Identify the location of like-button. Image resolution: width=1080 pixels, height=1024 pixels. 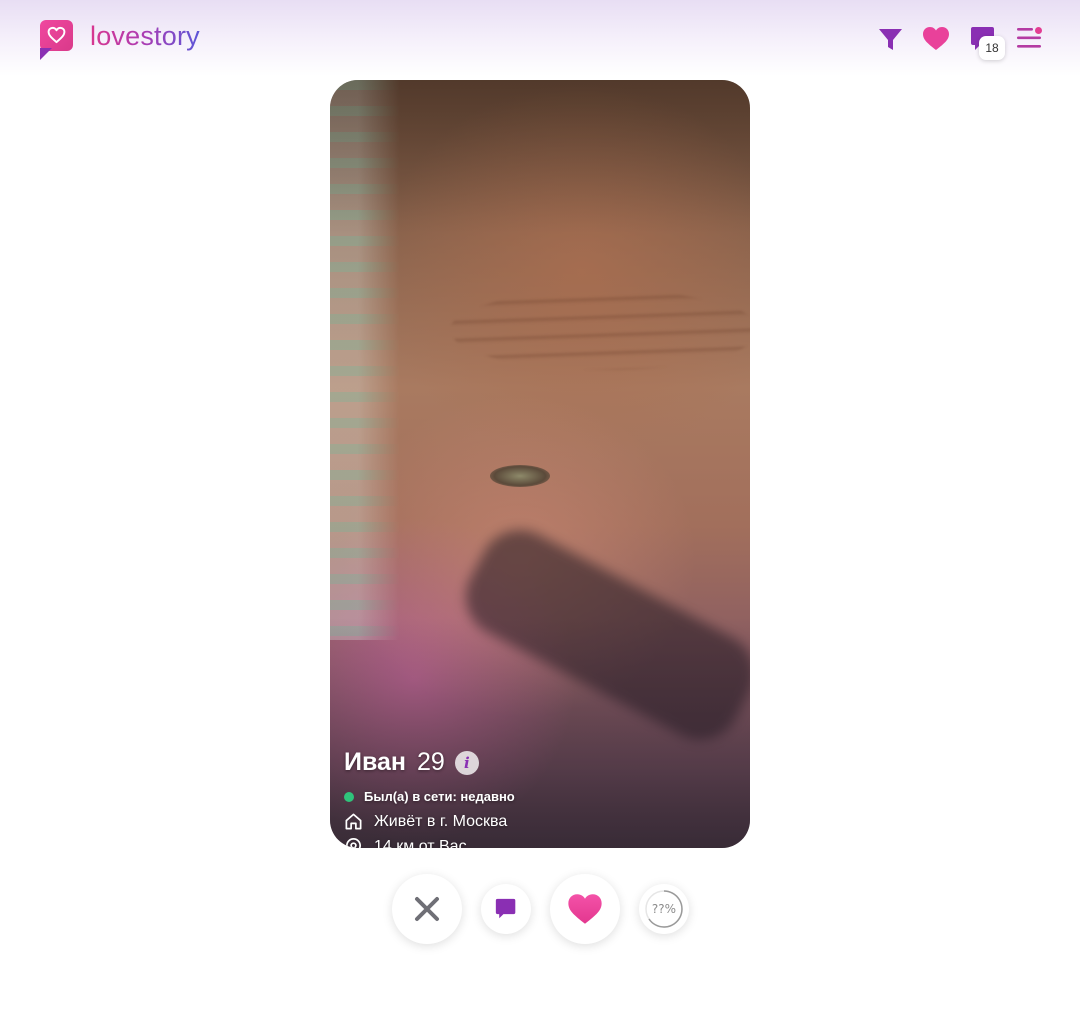
(585, 909).